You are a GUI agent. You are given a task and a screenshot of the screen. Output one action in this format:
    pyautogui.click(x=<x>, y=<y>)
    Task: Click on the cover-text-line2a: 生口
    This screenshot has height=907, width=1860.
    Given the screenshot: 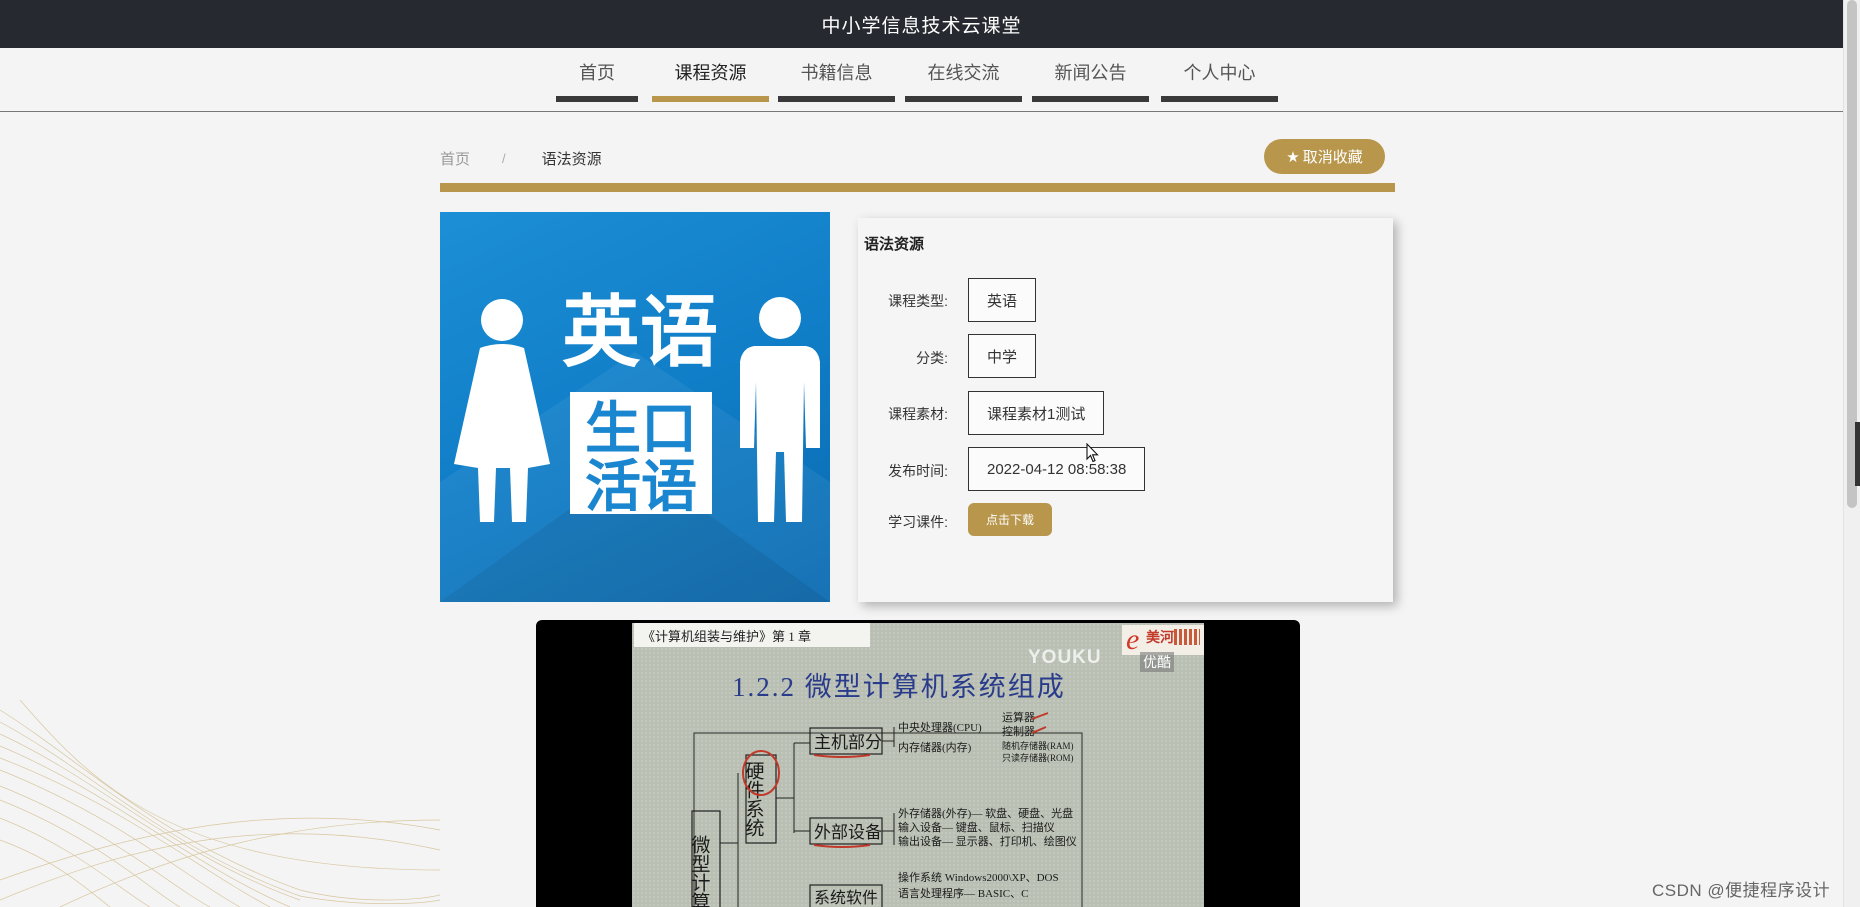 What is the action you would take?
    pyautogui.click(x=641, y=429)
    